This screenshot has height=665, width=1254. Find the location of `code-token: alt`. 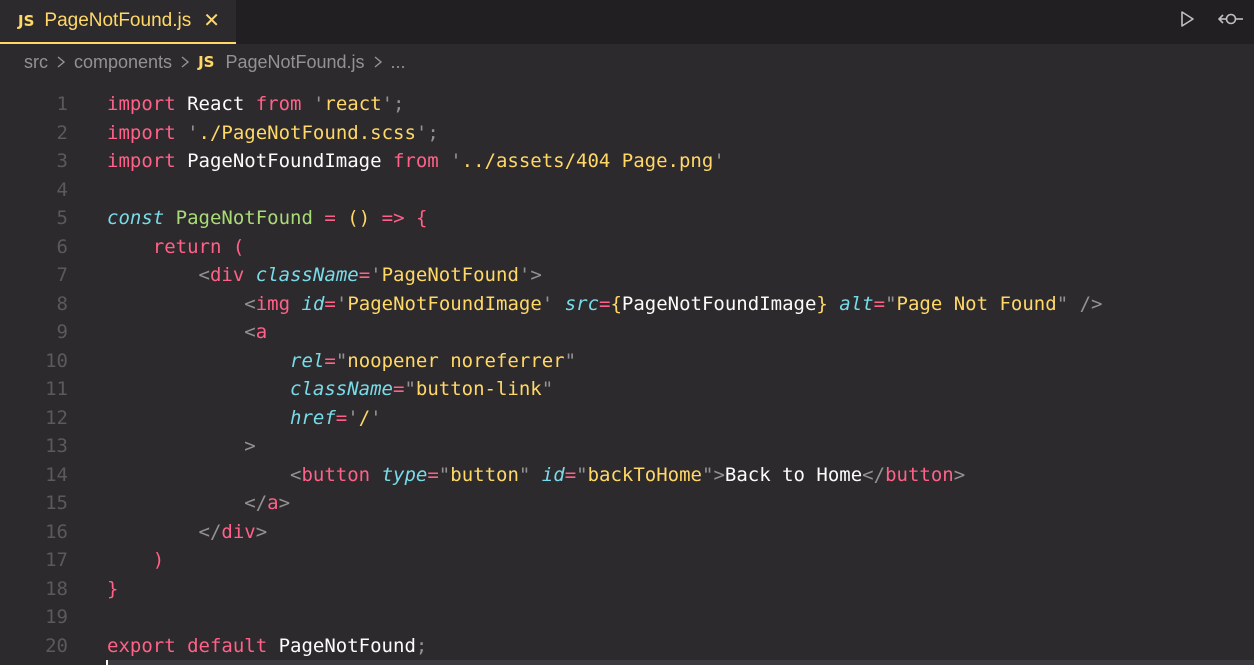

code-token: alt is located at coordinates (856, 303).